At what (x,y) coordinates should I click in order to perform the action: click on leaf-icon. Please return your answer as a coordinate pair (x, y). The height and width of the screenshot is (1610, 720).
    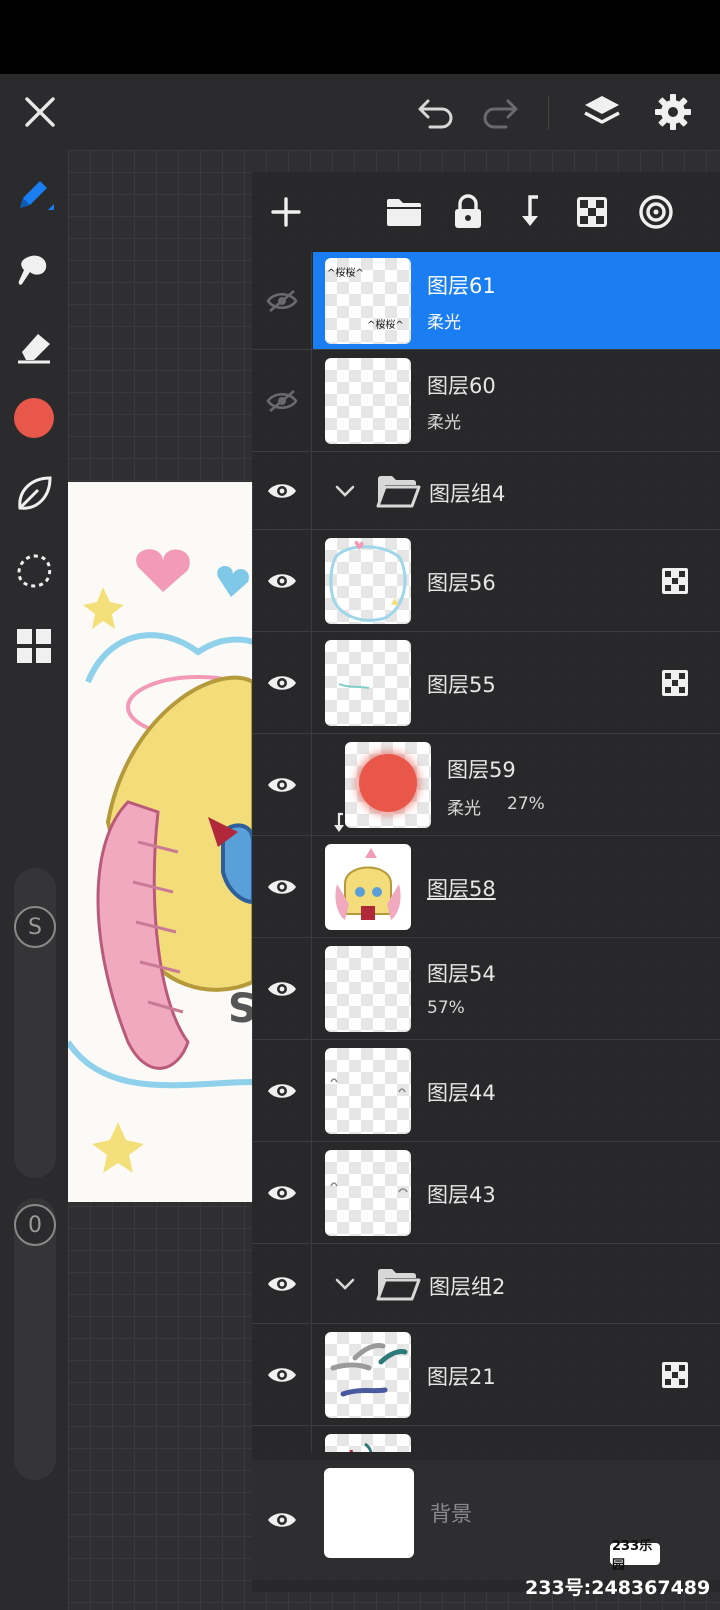
    Looking at the image, I should click on (34, 494).